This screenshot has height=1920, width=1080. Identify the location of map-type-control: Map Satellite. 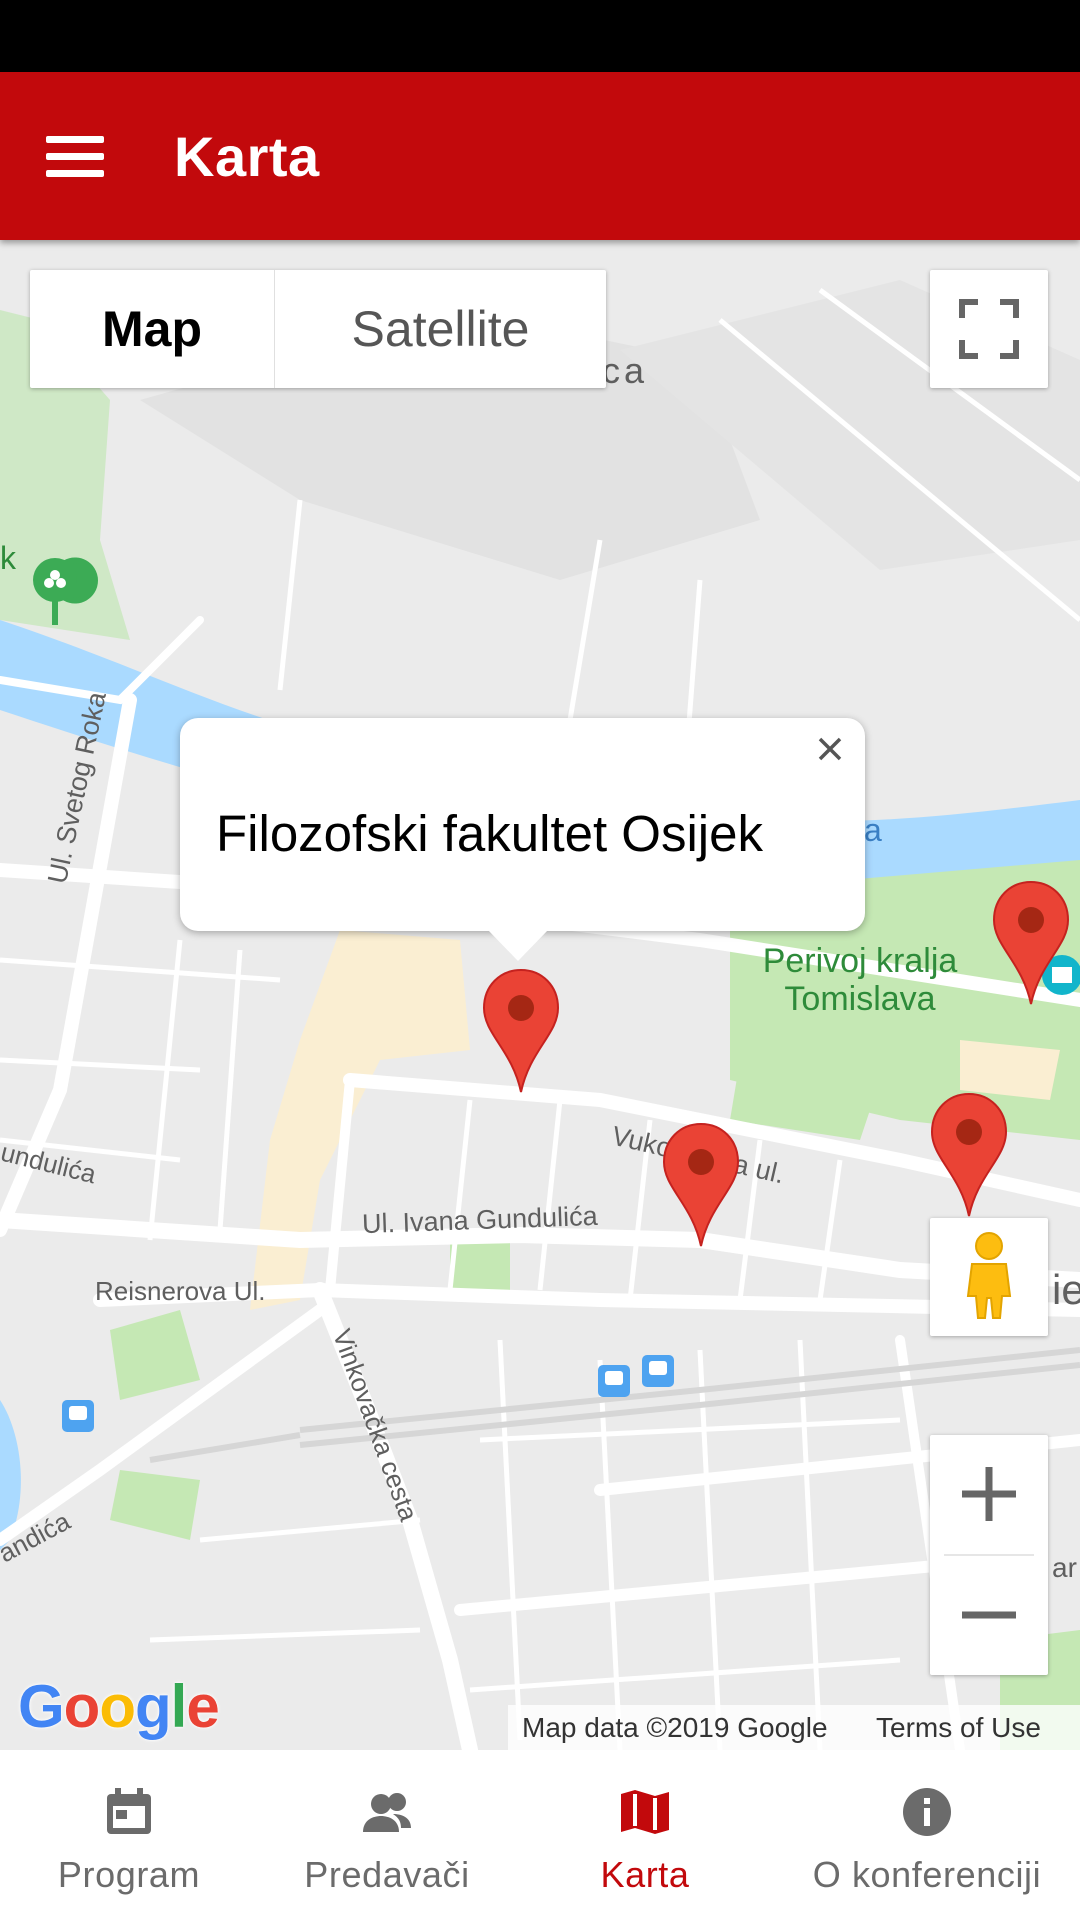
(318, 329).